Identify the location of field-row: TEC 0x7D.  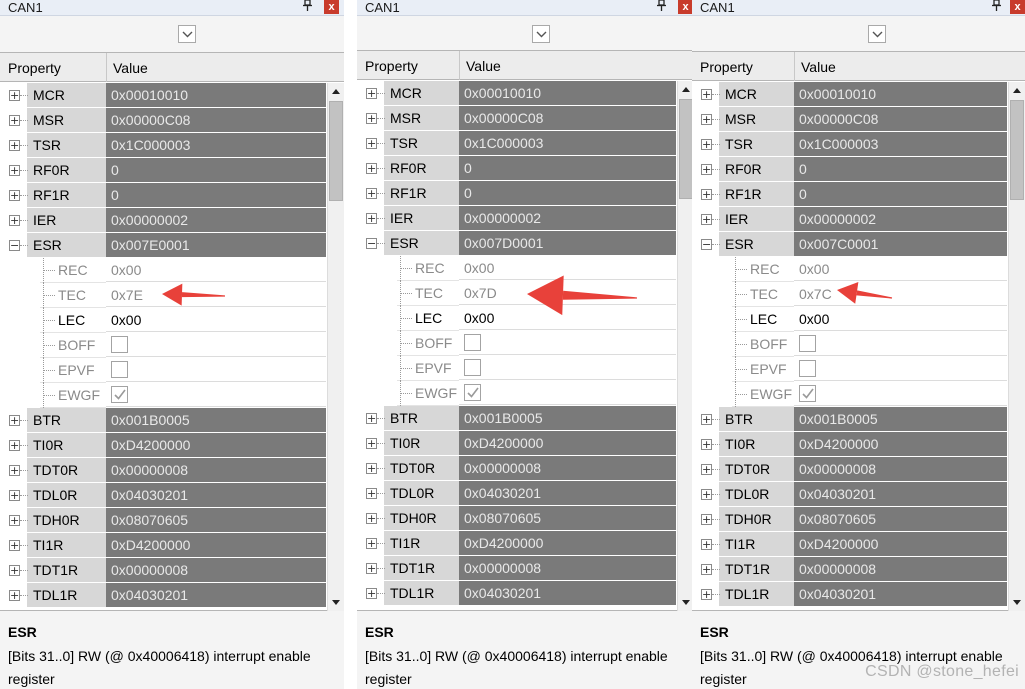
(516, 293).